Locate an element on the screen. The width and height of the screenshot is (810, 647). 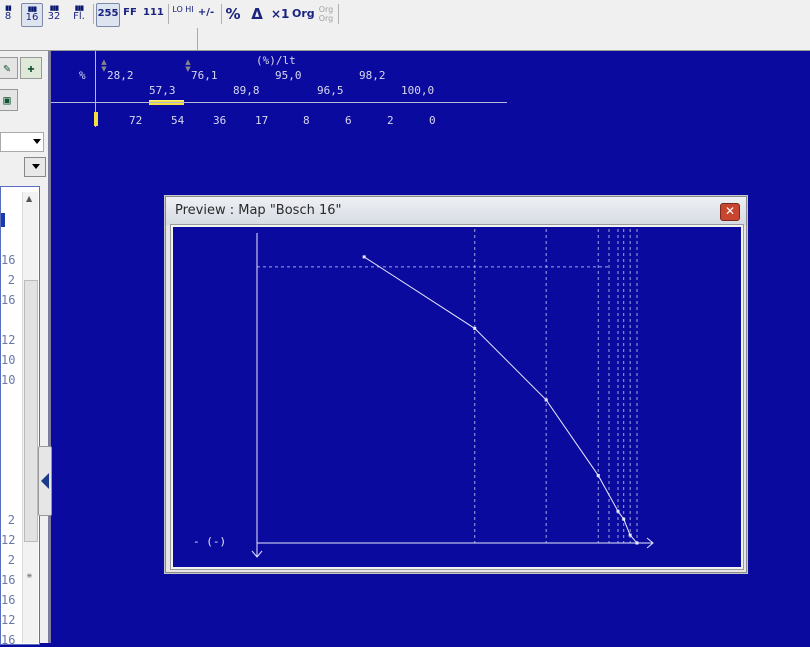
wand-icon: ✎ is located at coordinates (9, 68).